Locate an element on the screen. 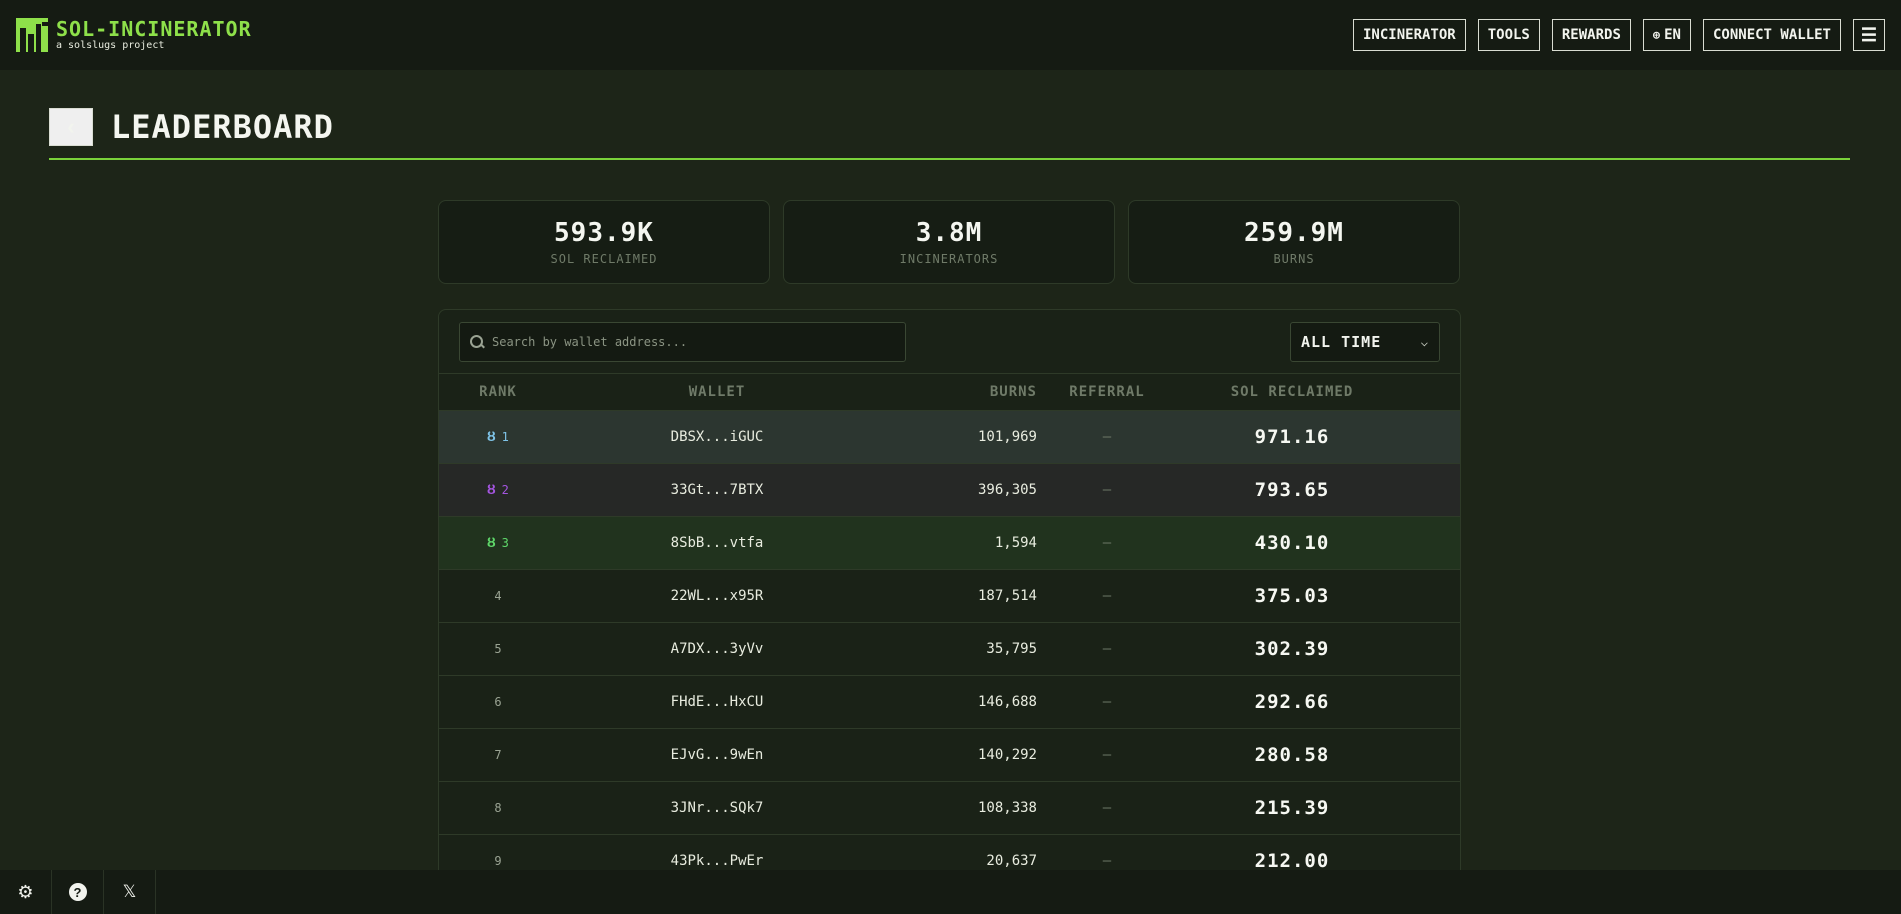 The height and width of the screenshot is (914, 1901). menu-button: ☰ is located at coordinates (1869, 35).